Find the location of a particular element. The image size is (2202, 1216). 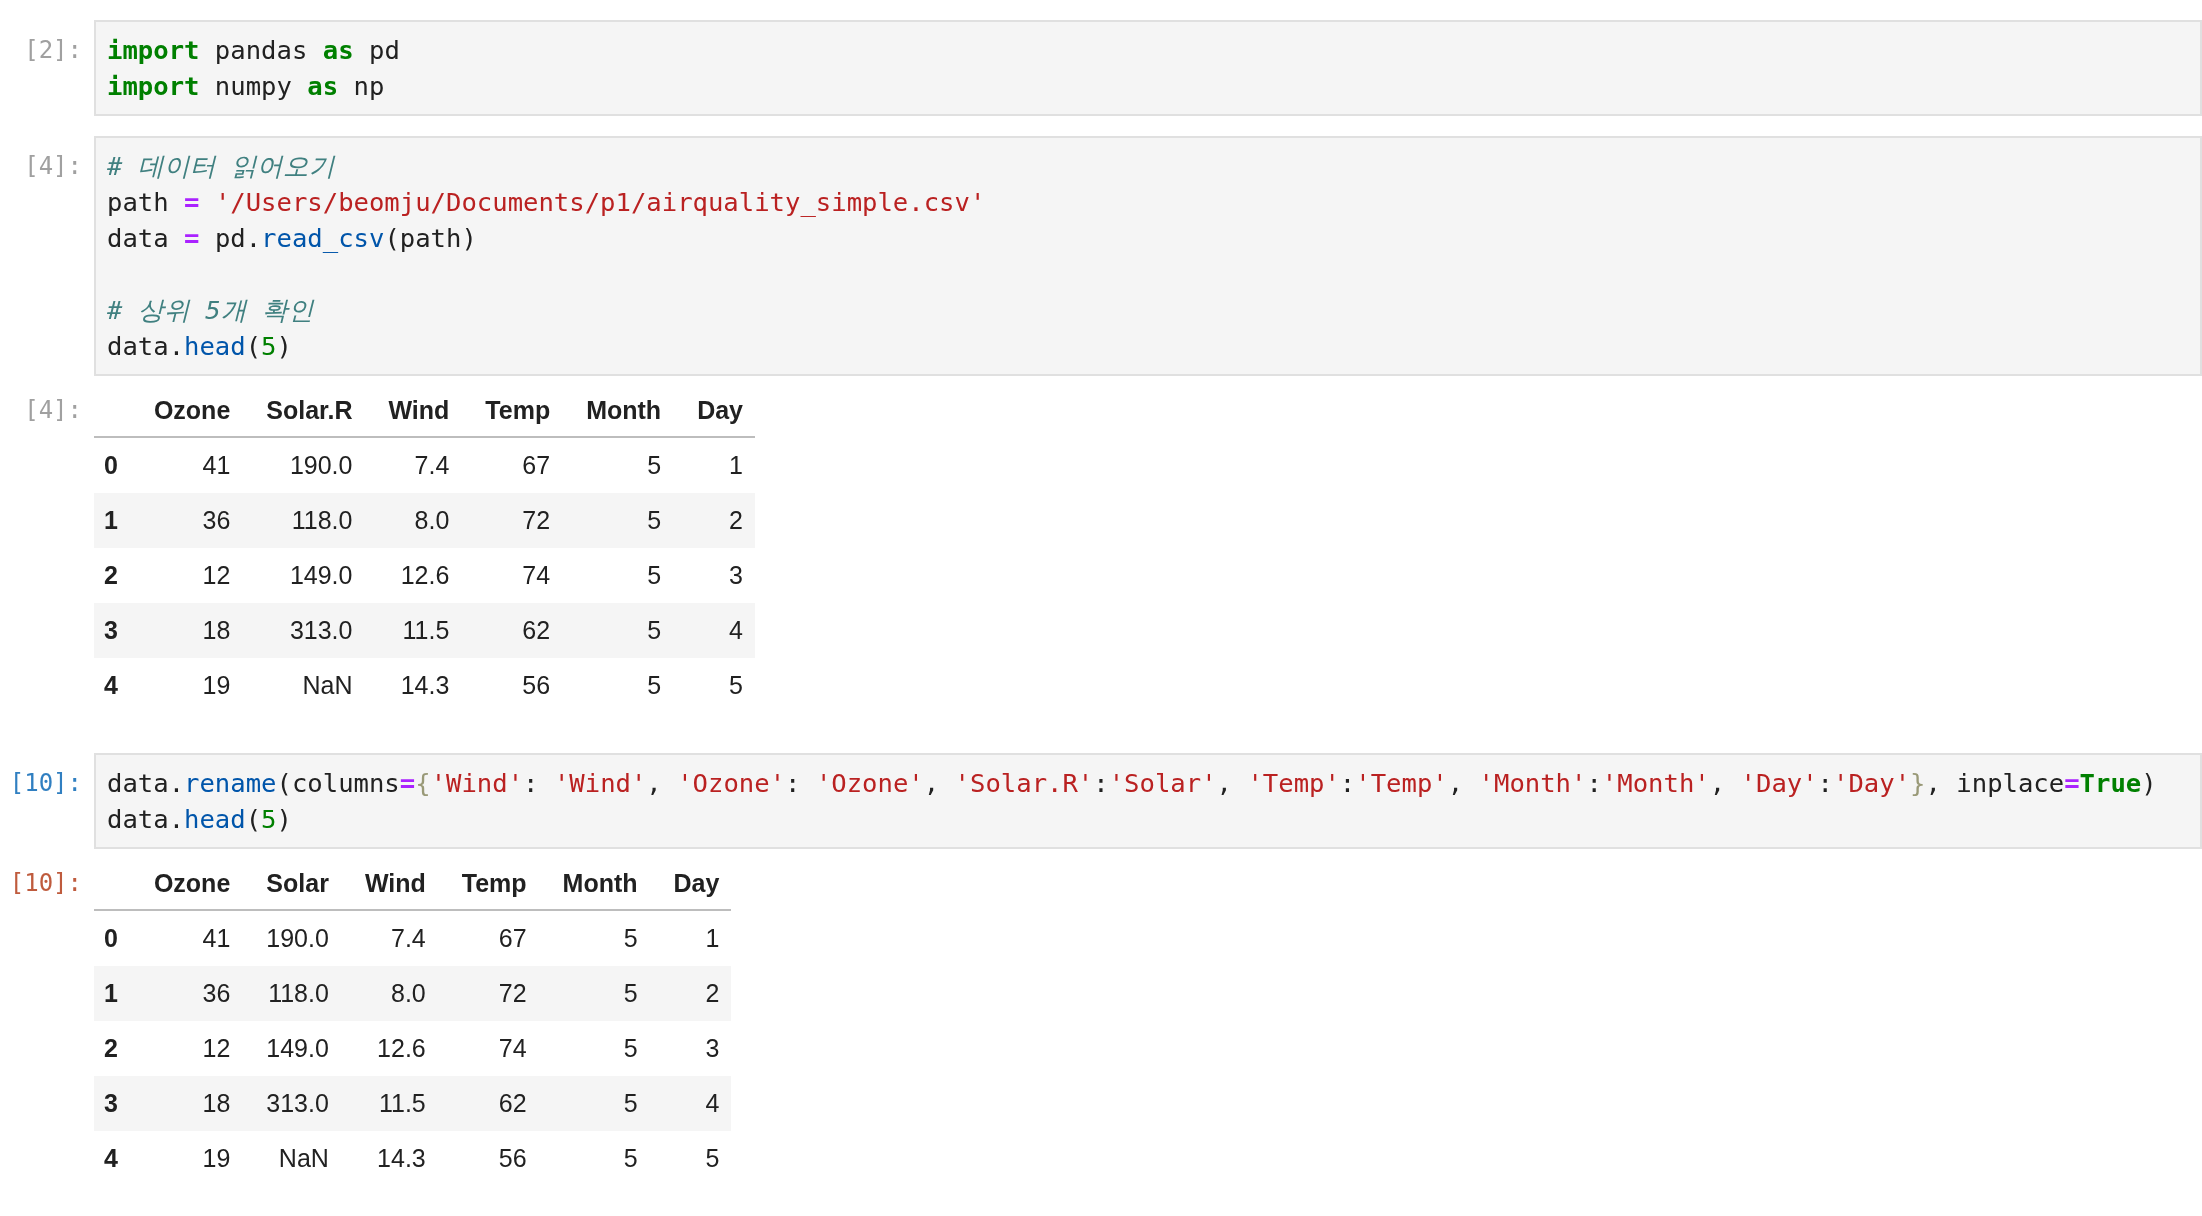

code-cell: import pandas as pd import numpy as np is located at coordinates (1148, 68).